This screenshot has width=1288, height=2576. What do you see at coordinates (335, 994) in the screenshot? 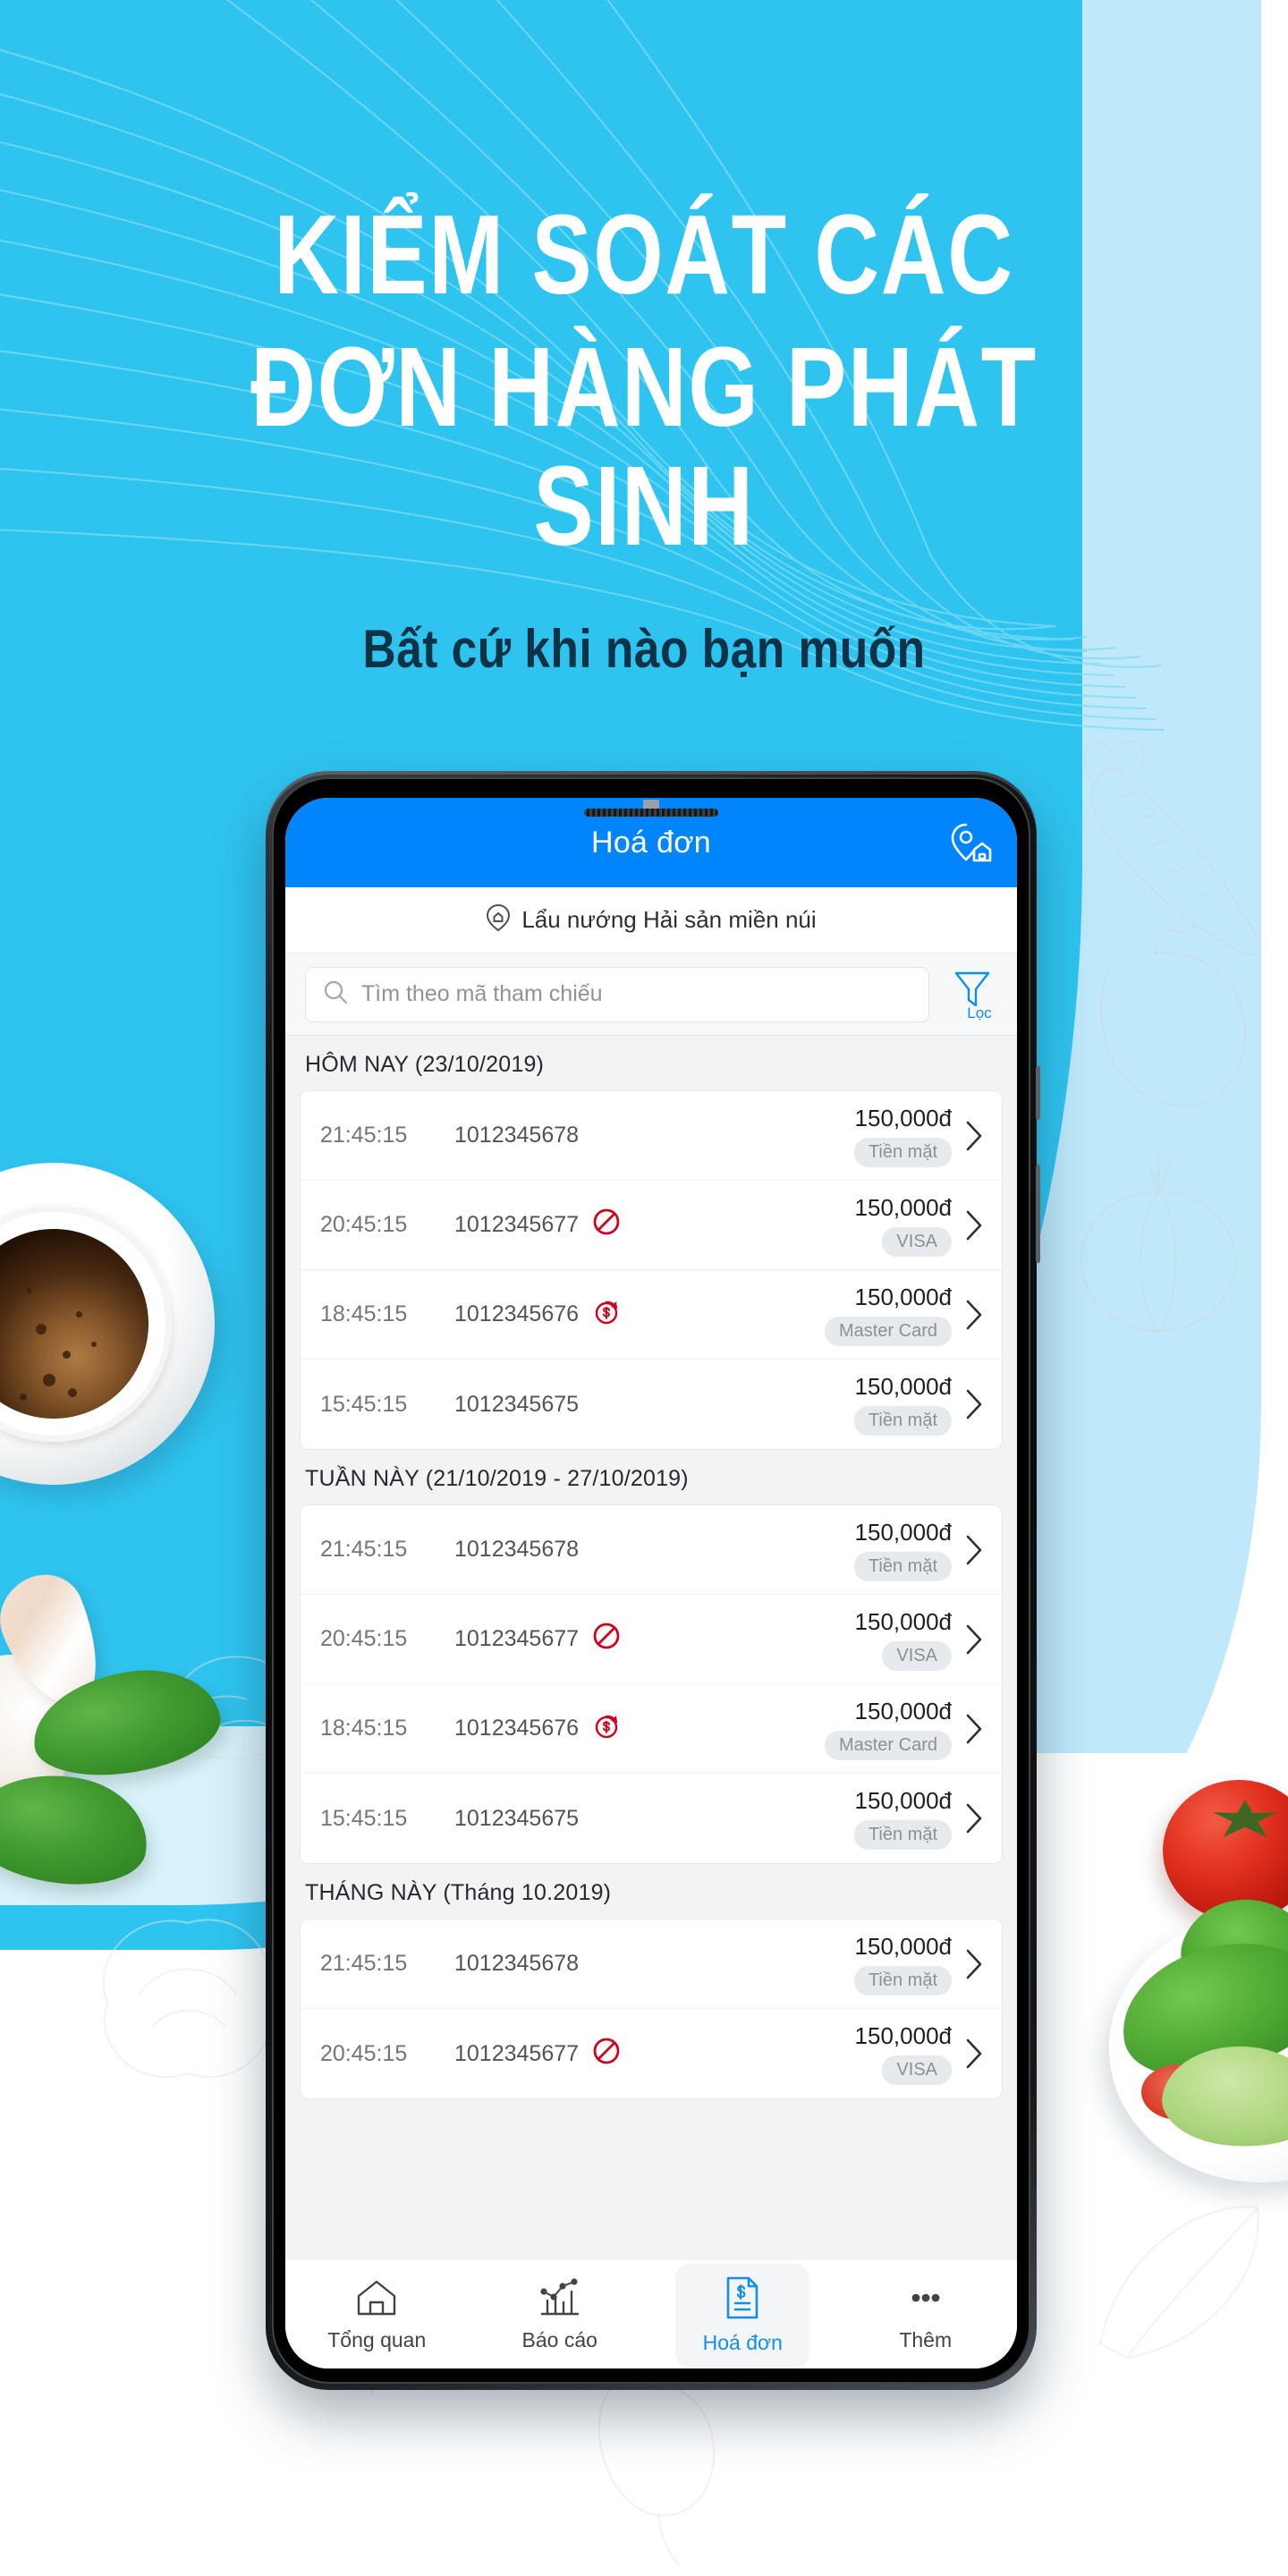
I see `search-icon` at bounding box center [335, 994].